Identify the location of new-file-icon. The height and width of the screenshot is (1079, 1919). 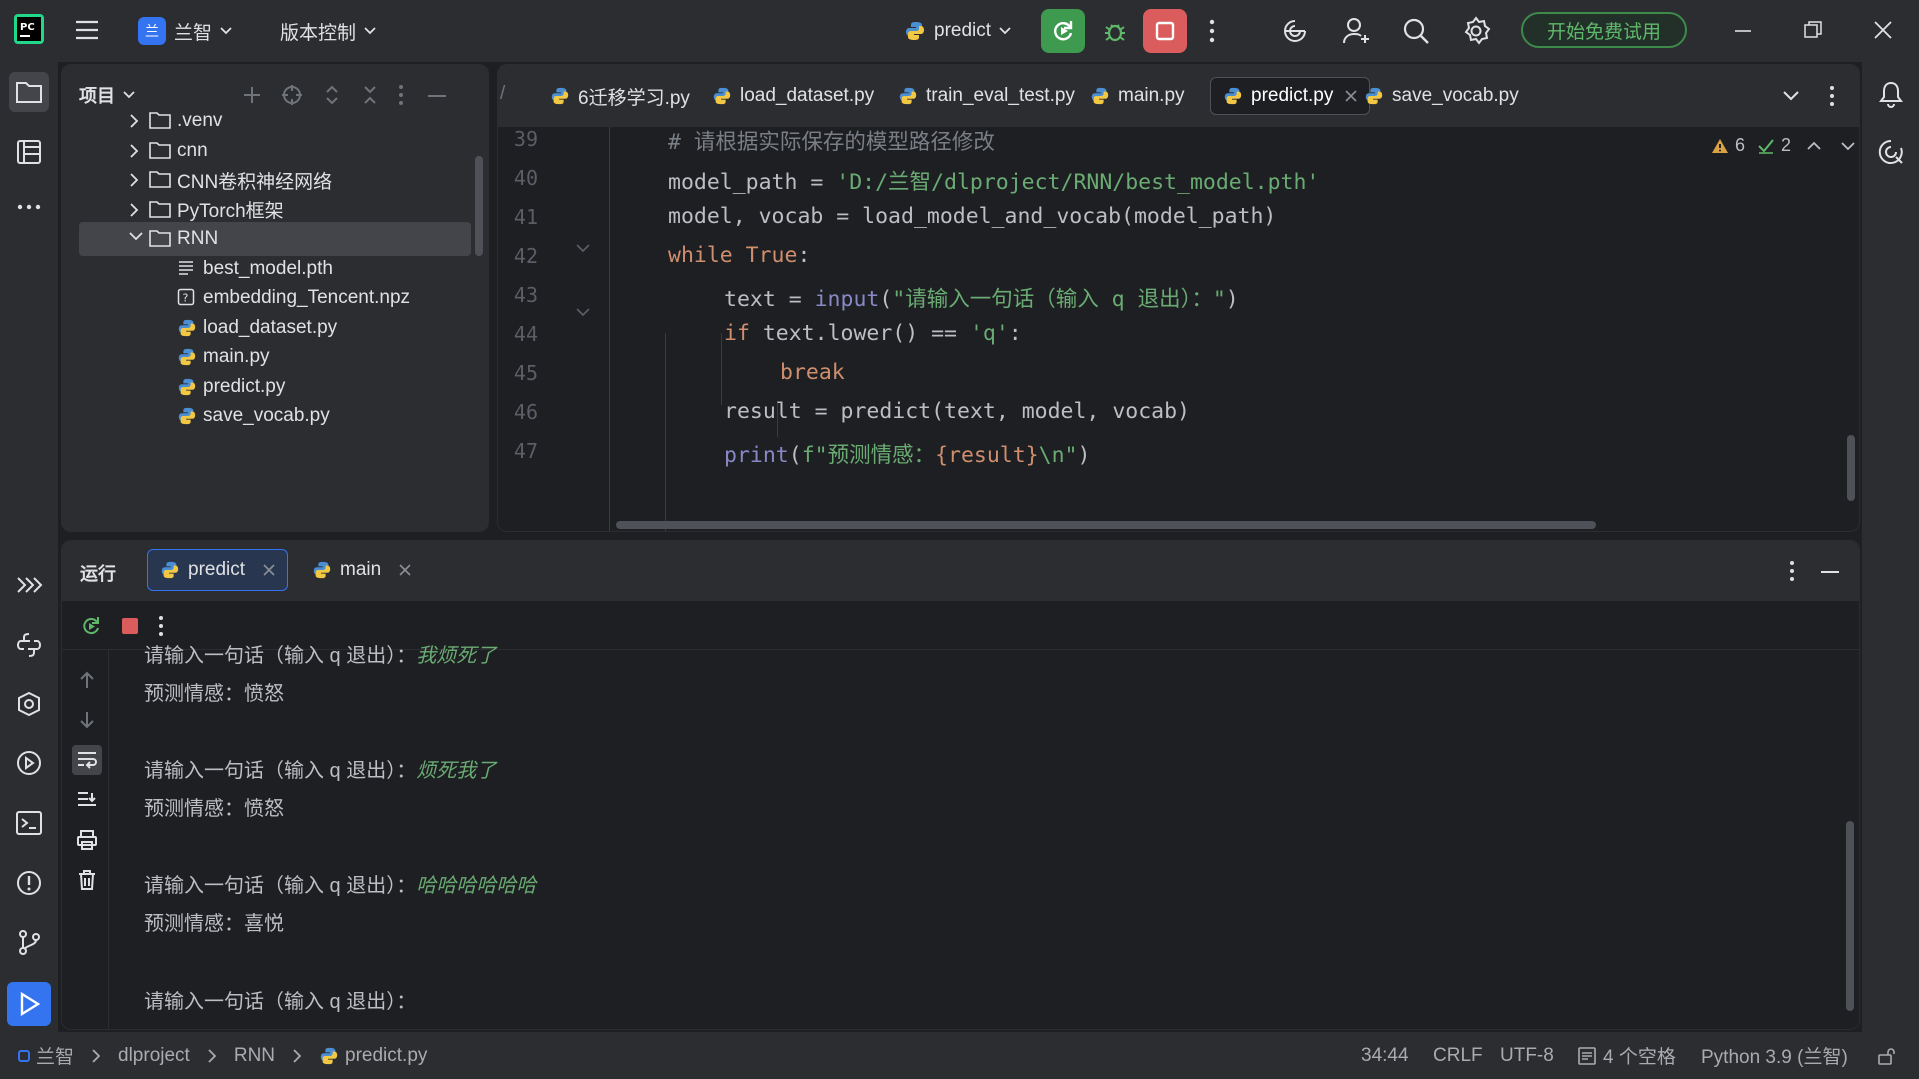
(252, 95).